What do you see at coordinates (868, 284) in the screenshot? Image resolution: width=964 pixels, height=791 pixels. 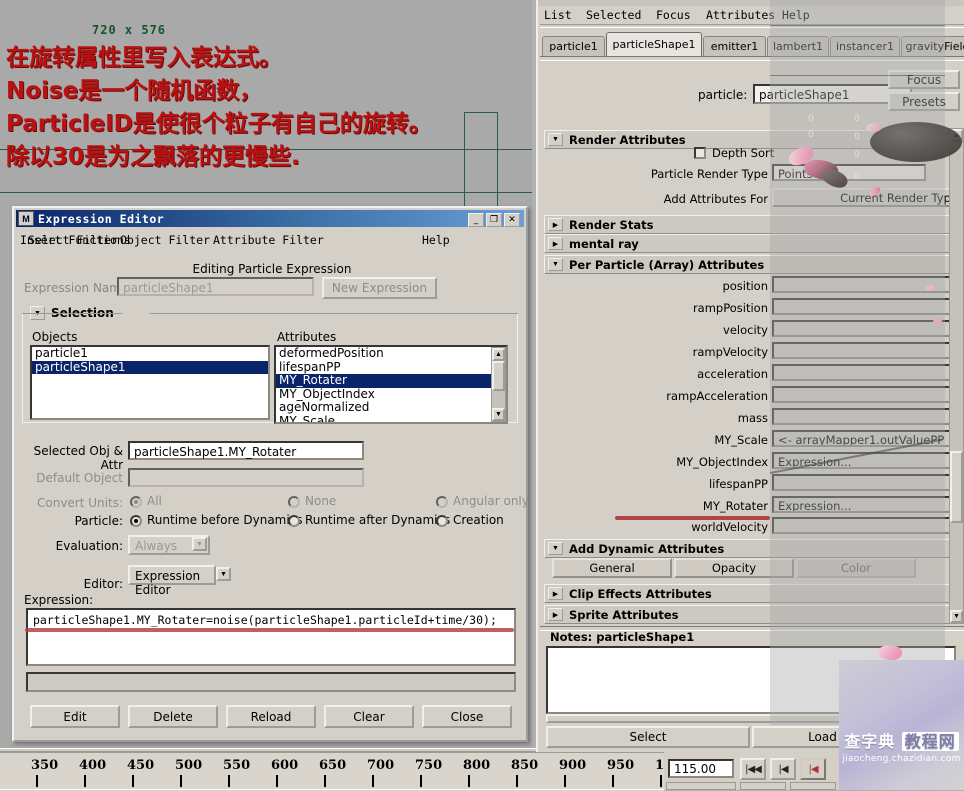 I see `pp-field-position` at bounding box center [868, 284].